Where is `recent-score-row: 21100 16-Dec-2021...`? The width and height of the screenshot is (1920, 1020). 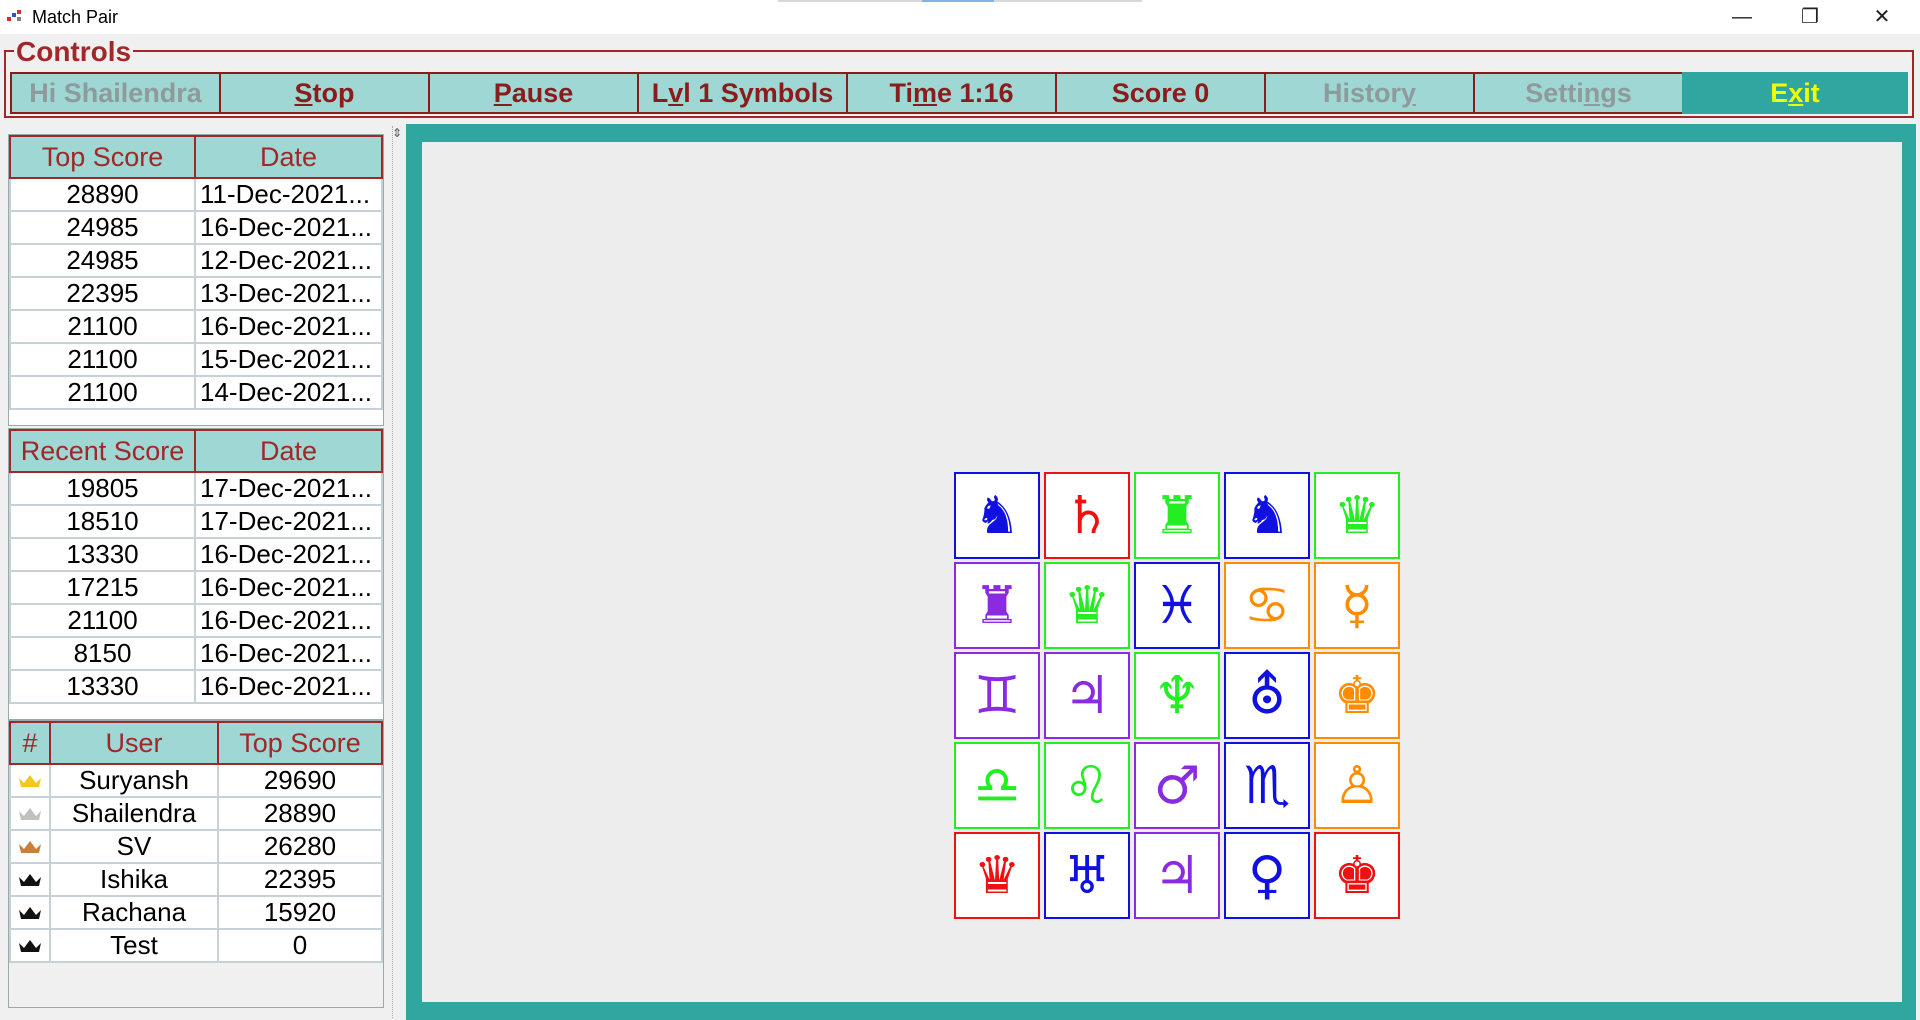
recent-score-row: 21100 16-Dec-2021... is located at coordinates (196, 620).